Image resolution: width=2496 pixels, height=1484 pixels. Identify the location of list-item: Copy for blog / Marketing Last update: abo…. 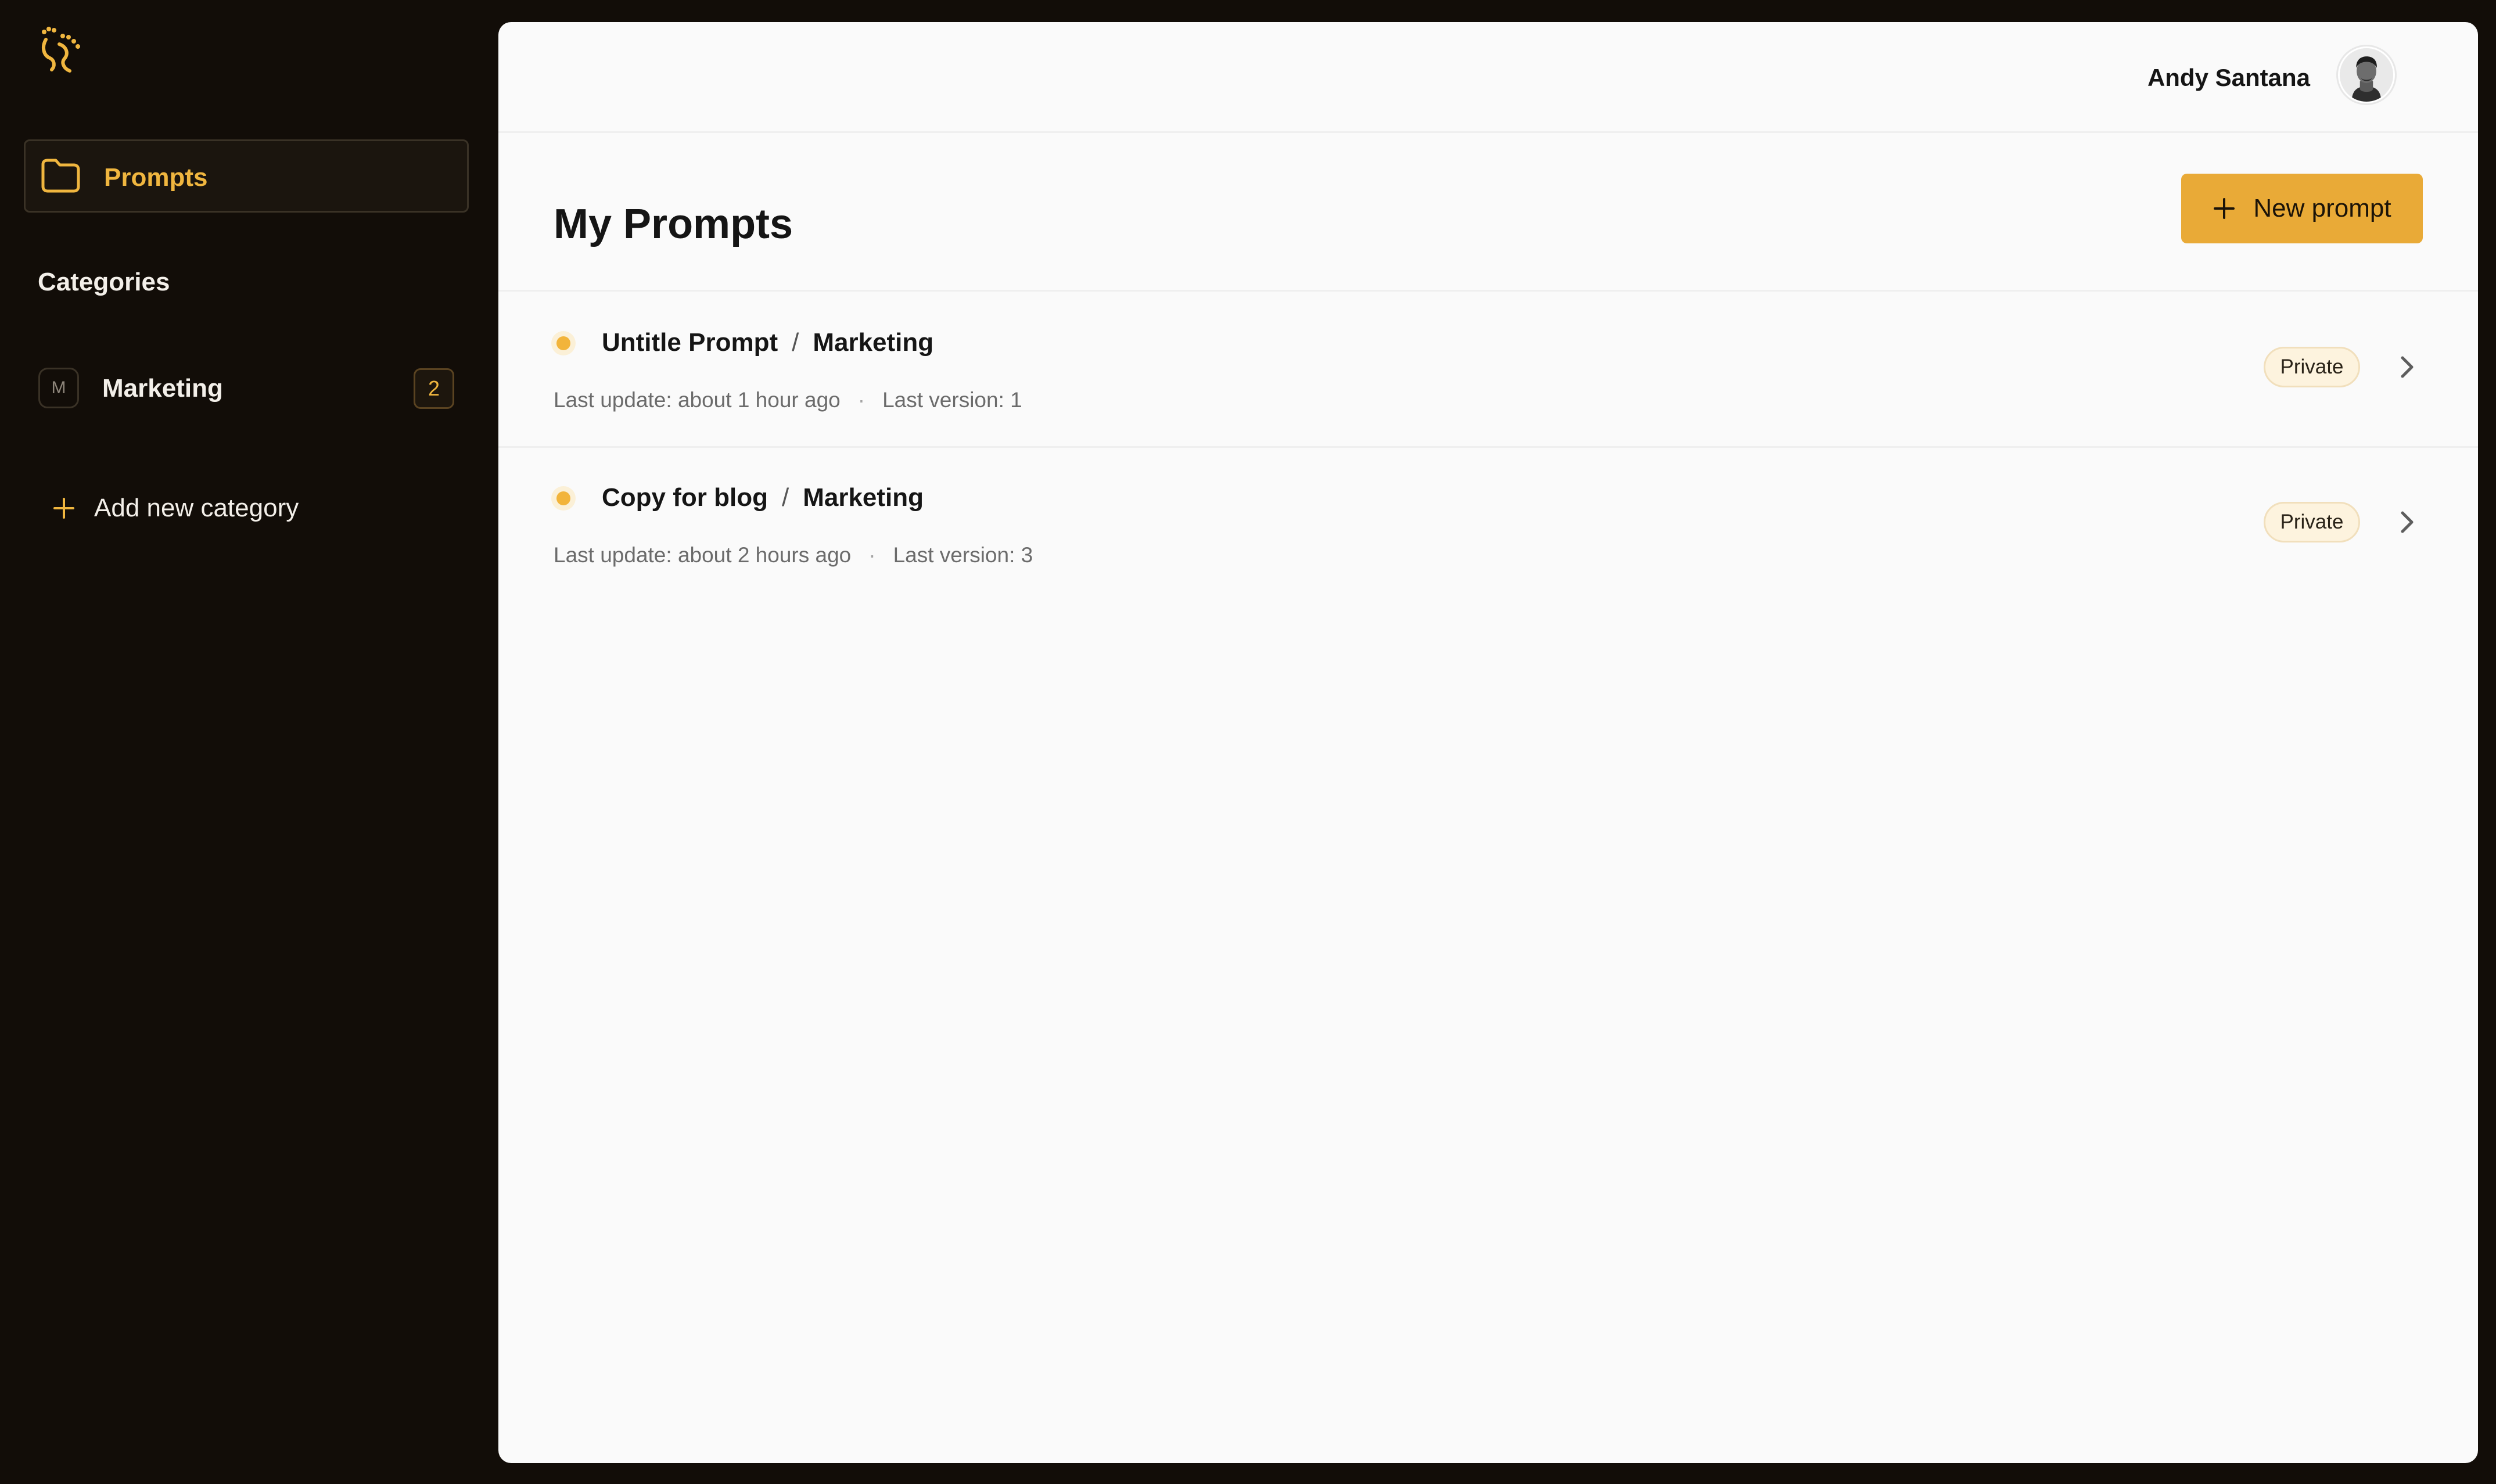
(1488, 524).